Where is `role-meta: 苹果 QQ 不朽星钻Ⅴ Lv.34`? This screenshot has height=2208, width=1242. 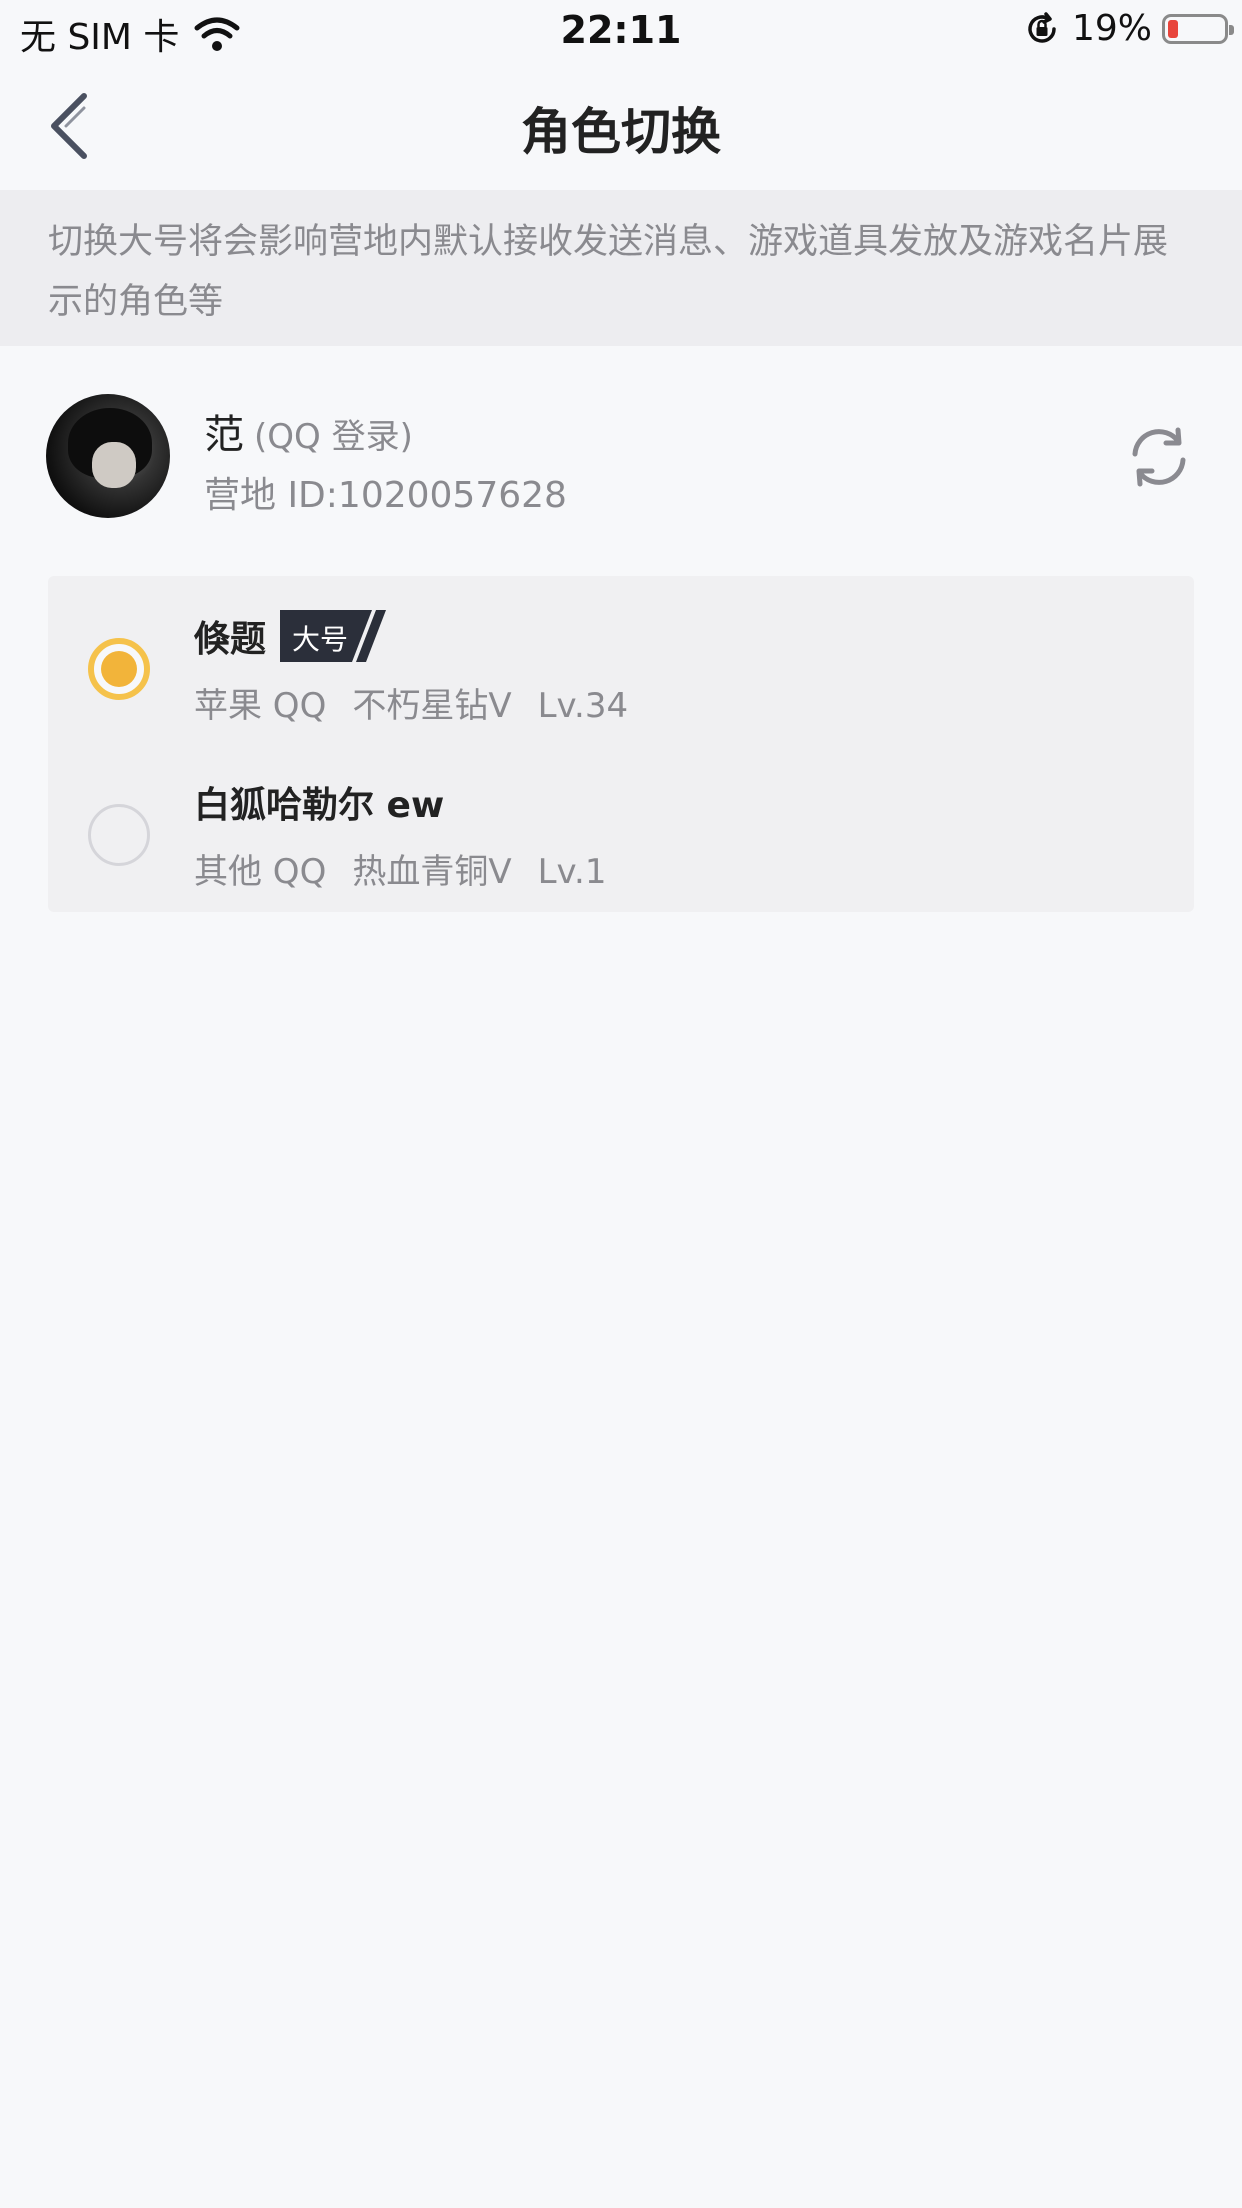 role-meta: 苹果 QQ 不朽星钻Ⅴ Lv.34 is located at coordinates (424, 702).